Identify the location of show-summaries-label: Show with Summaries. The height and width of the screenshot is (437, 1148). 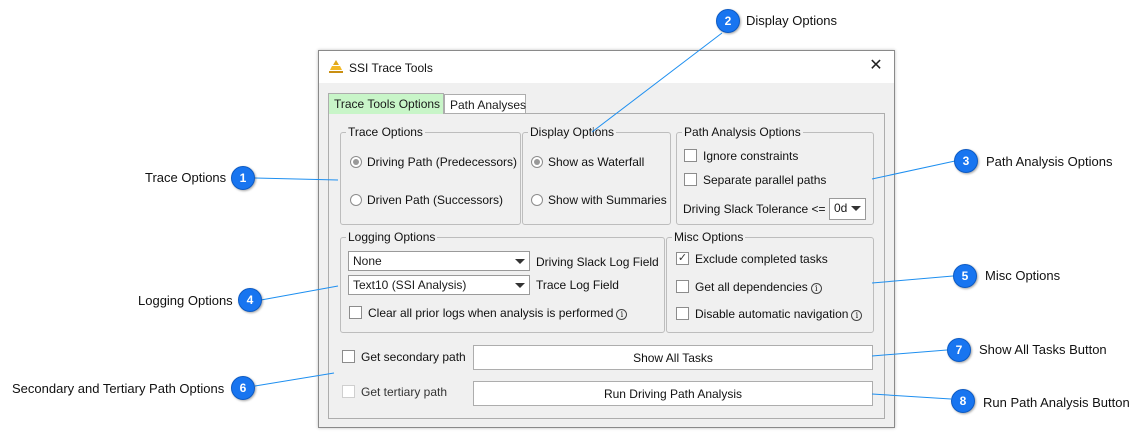
(607, 200).